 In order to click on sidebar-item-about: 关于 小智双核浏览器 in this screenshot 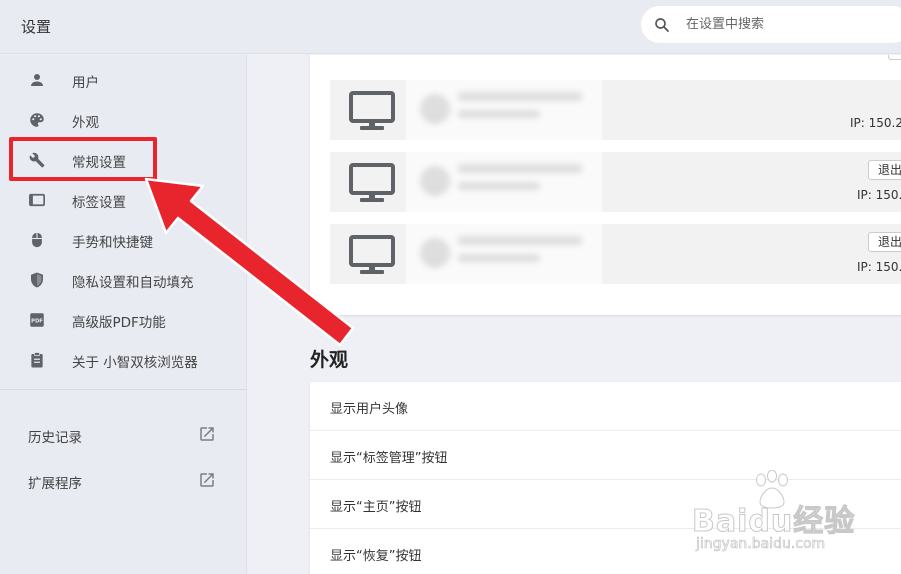, I will do `click(123, 360)`.